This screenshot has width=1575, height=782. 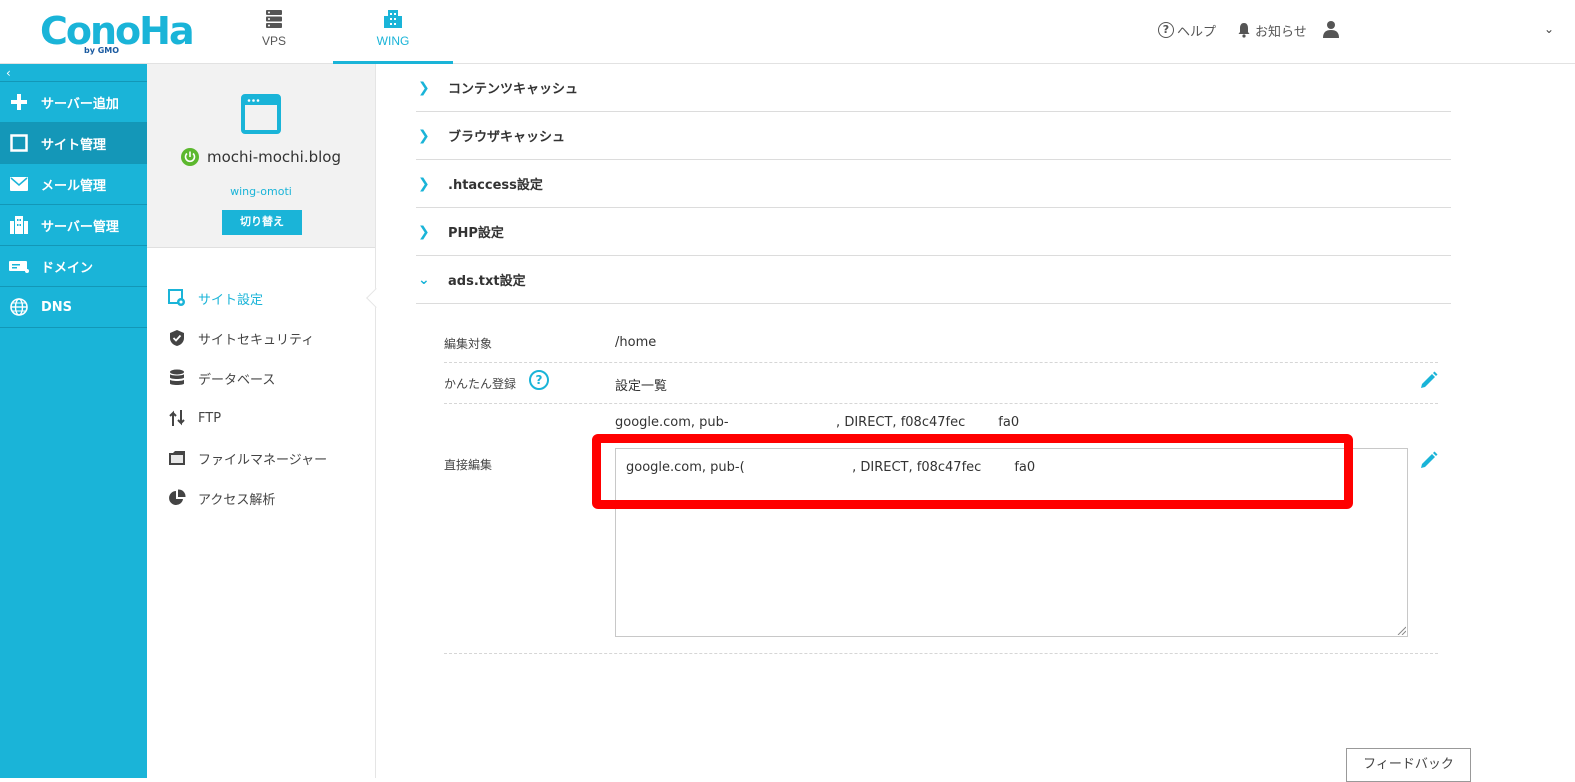 What do you see at coordinates (19, 102) in the screenshot?
I see `plus-icon` at bounding box center [19, 102].